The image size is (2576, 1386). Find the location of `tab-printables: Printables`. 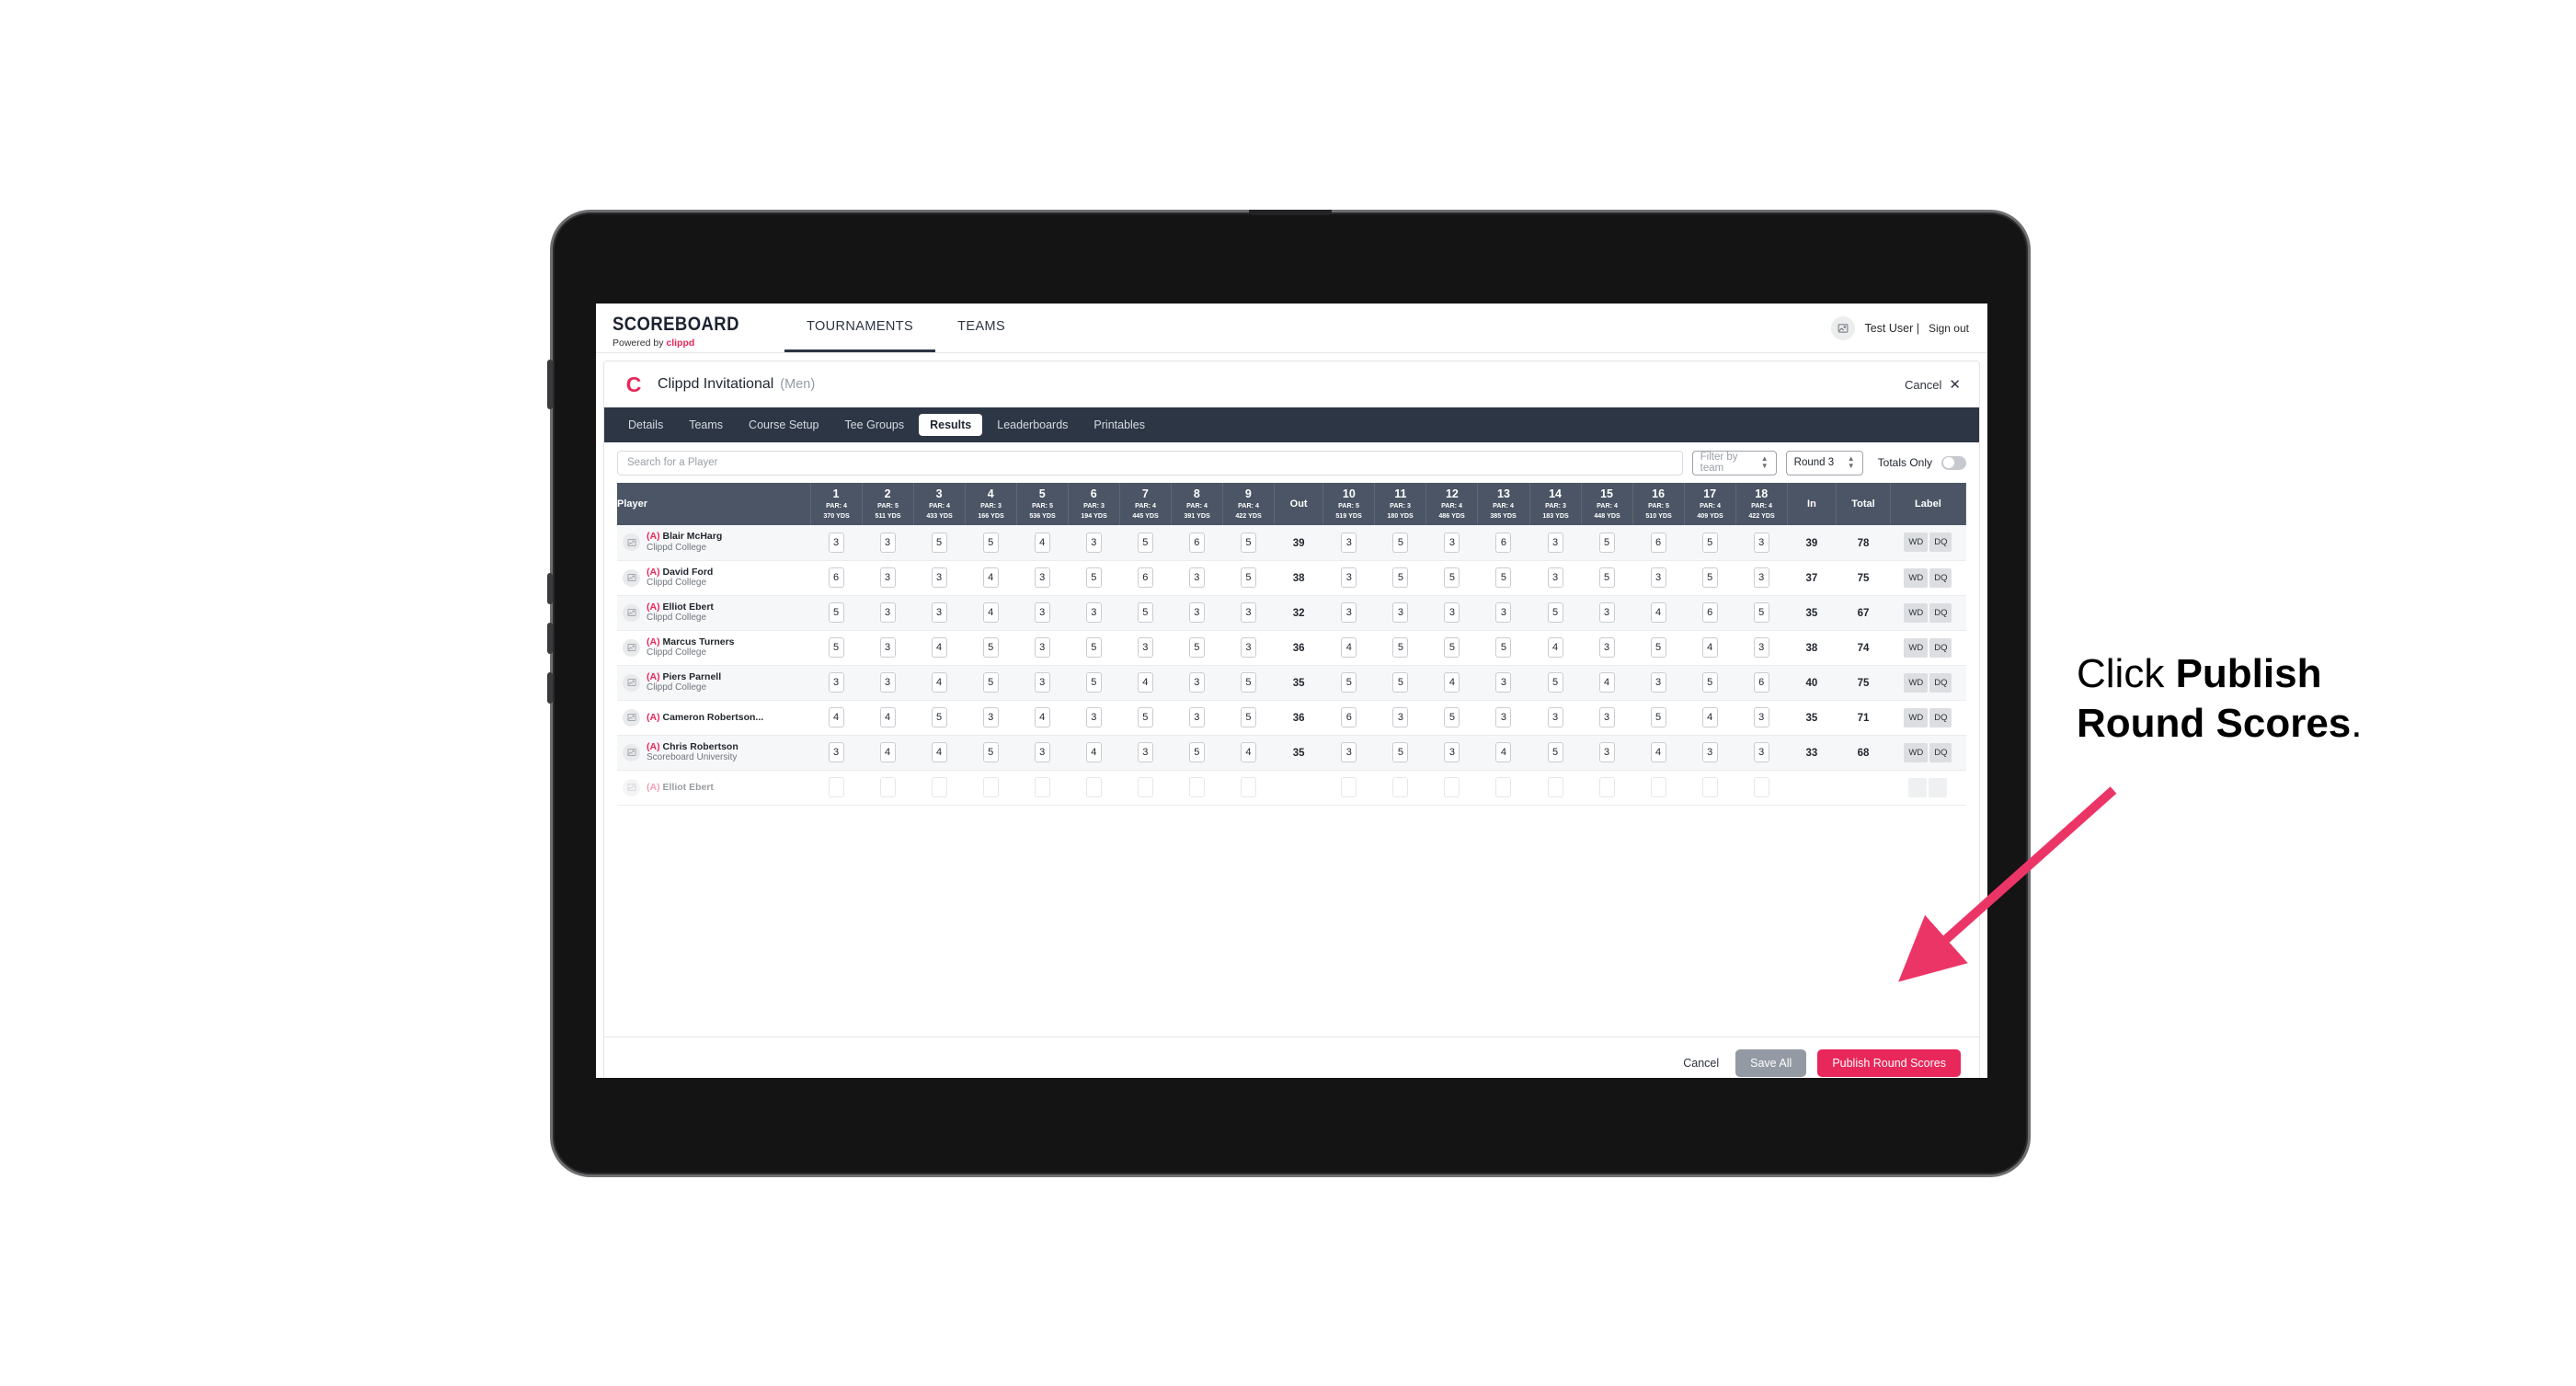

tab-printables: Printables is located at coordinates (1119, 425).